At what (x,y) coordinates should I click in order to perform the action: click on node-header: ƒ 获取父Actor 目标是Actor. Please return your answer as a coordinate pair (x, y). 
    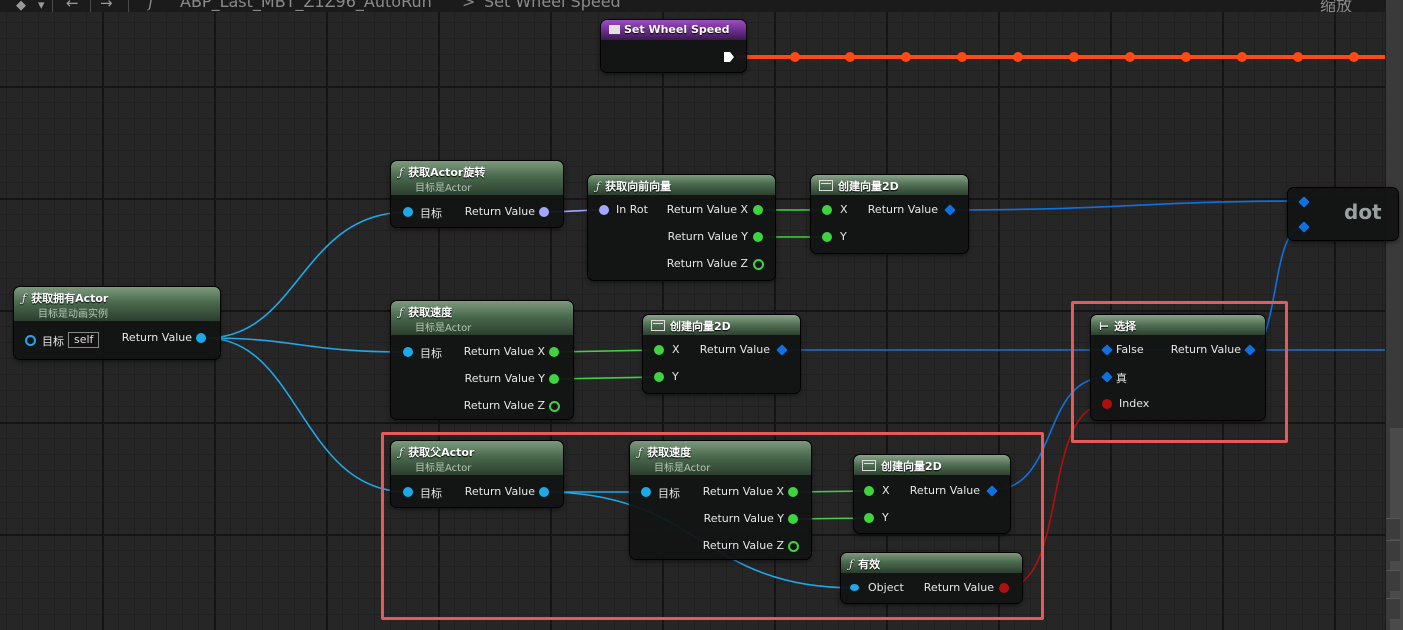
    Looking at the image, I should click on (477, 458).